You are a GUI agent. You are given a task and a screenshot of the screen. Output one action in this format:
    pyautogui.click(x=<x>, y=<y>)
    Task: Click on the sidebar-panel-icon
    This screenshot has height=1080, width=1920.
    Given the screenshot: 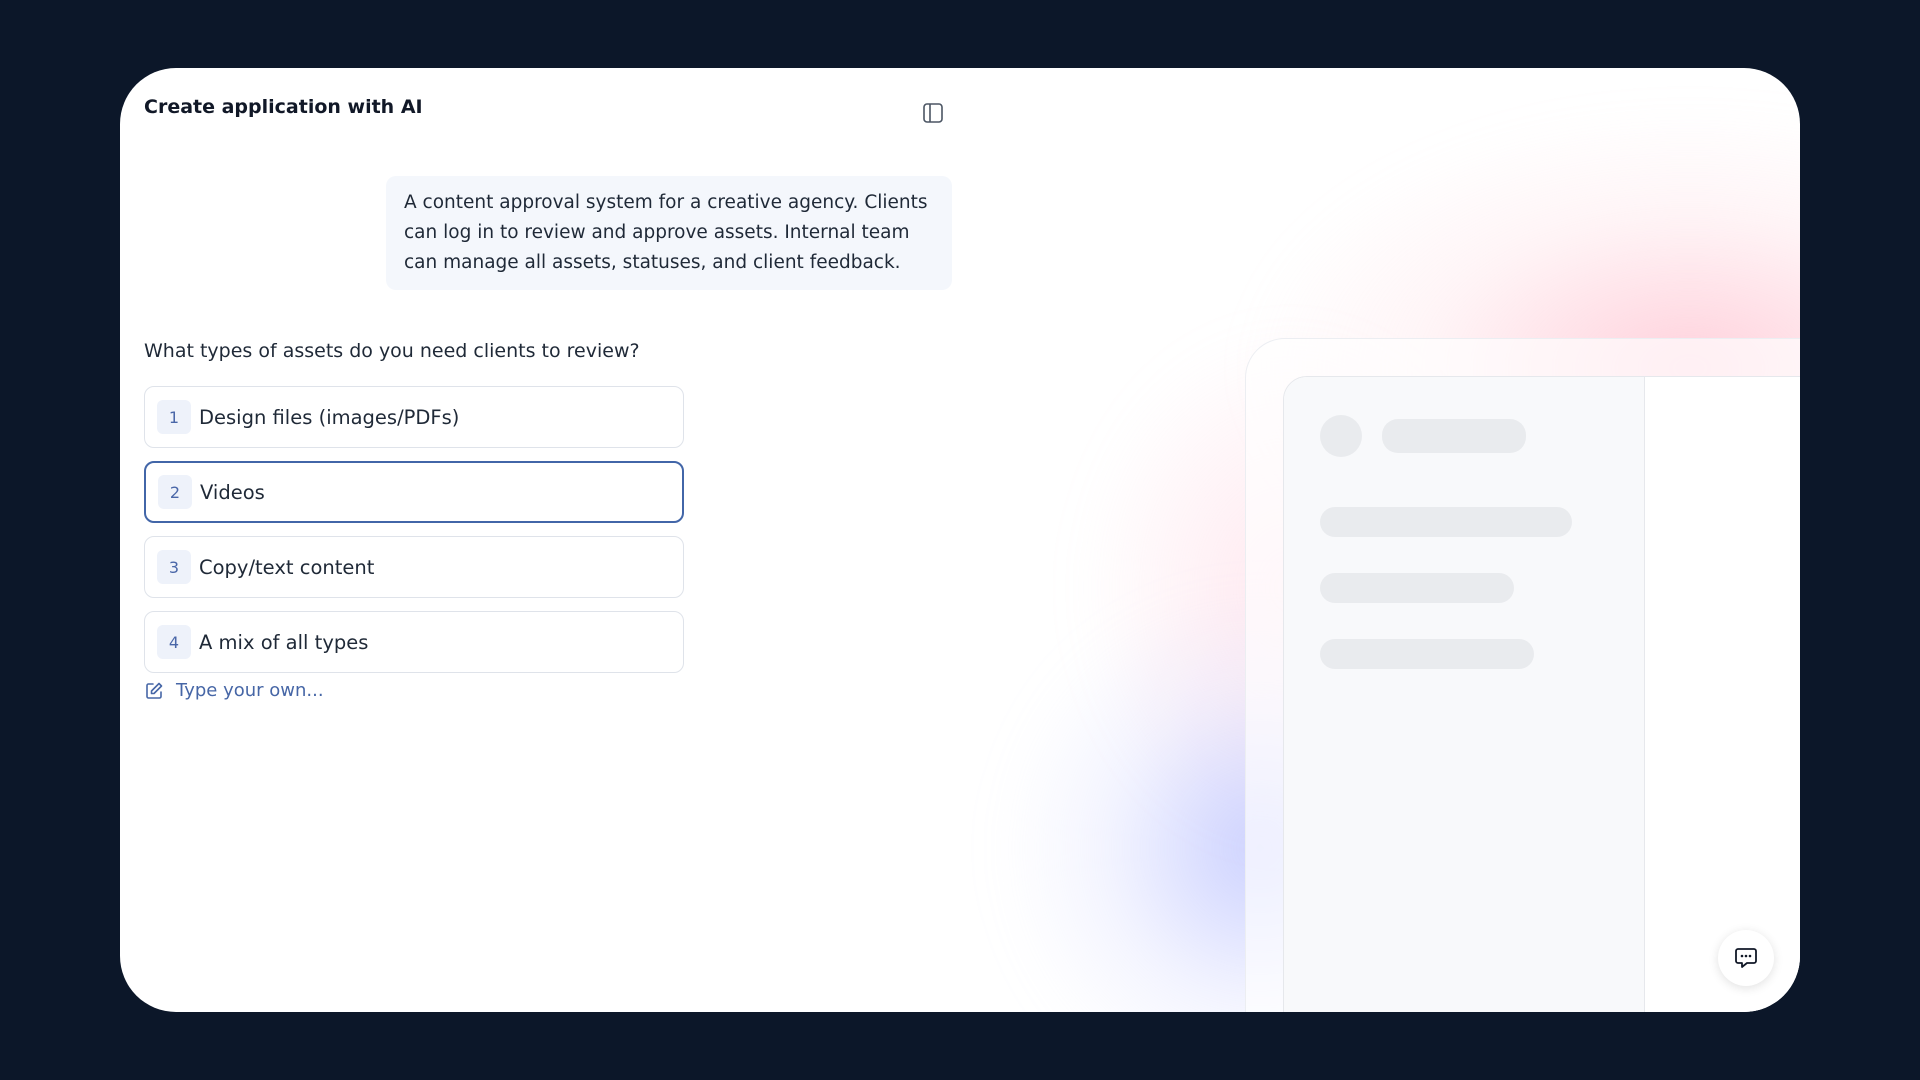 What is the action you would take?
    pyautogui.click(x=933, y=113)
    